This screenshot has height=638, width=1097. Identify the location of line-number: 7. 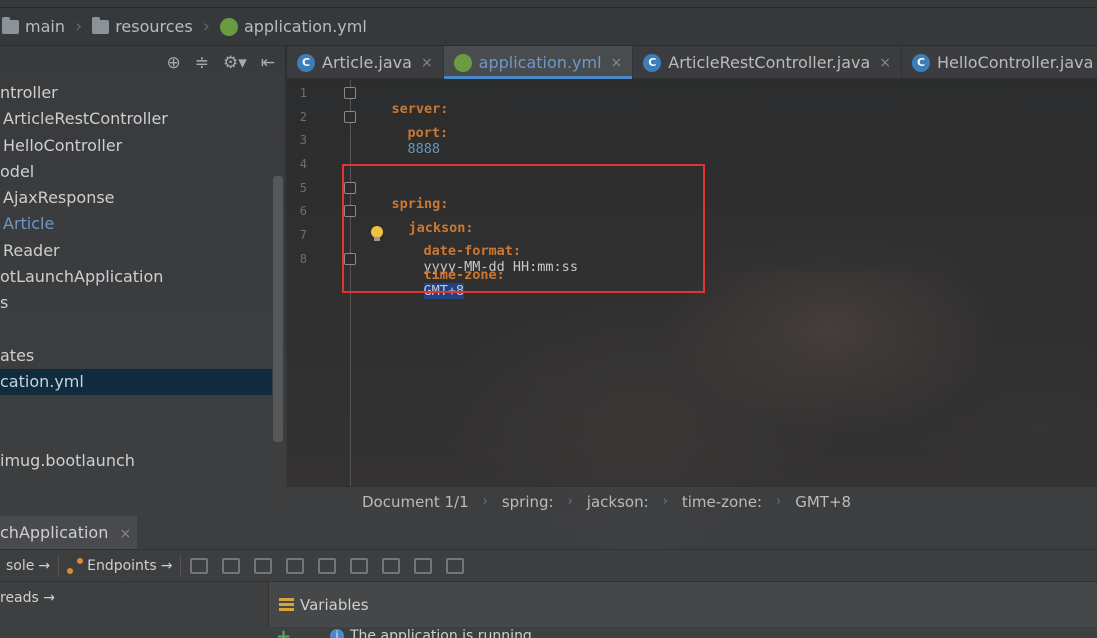
(303, 235).